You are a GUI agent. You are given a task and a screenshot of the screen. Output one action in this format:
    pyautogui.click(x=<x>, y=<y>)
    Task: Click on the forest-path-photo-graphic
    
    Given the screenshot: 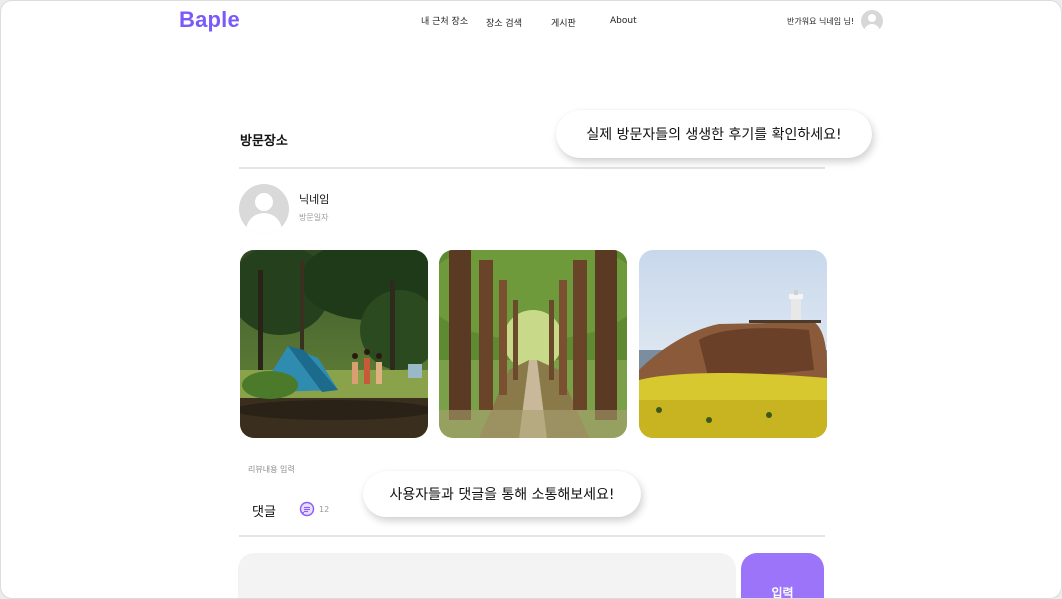 What is the action you would take?
    pyautogui.click(x=533, y=344)
    